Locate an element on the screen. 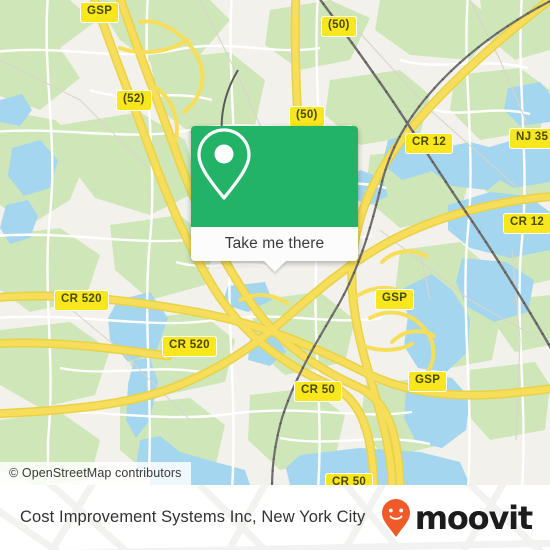 This screenshot has width=550, height=550. road-shield-cr520-2: CR 520 is located at coordinates (189, 346).